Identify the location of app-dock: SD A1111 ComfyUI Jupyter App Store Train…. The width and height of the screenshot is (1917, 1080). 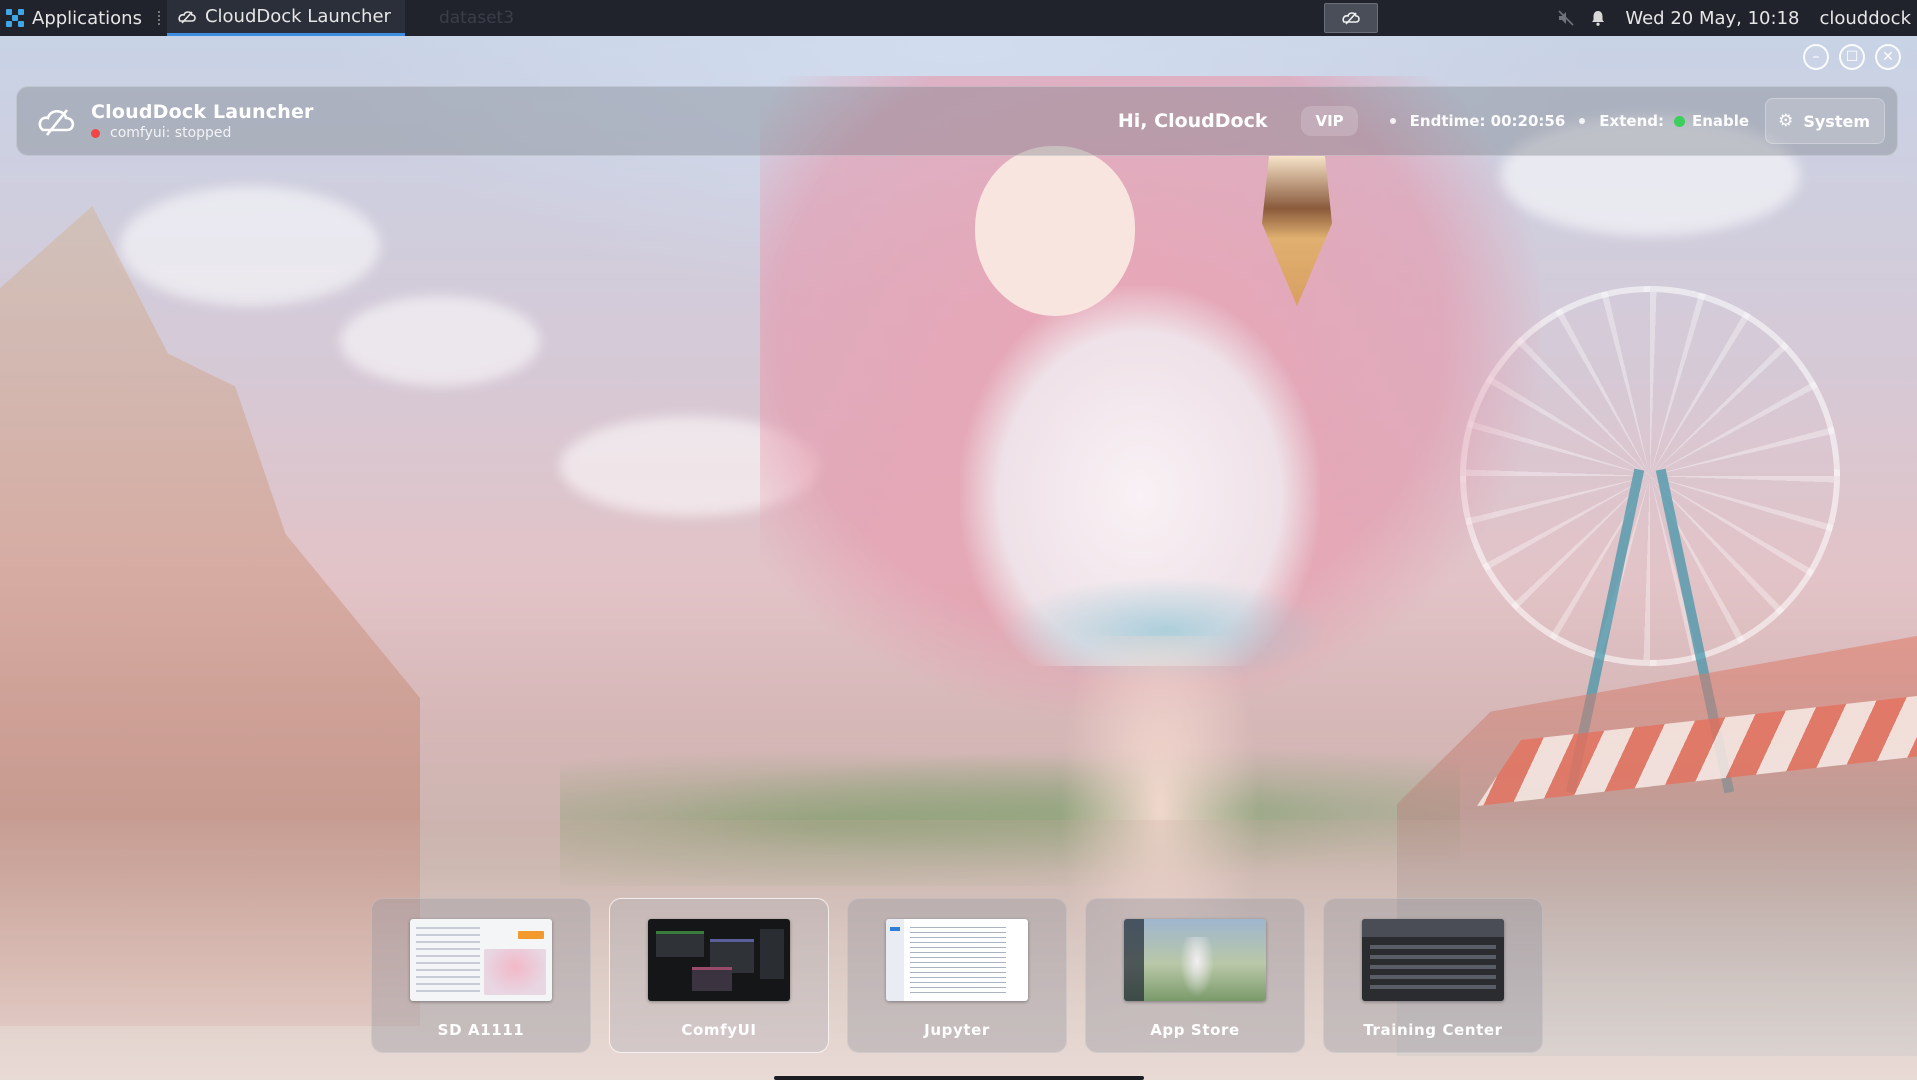
(957, 975).